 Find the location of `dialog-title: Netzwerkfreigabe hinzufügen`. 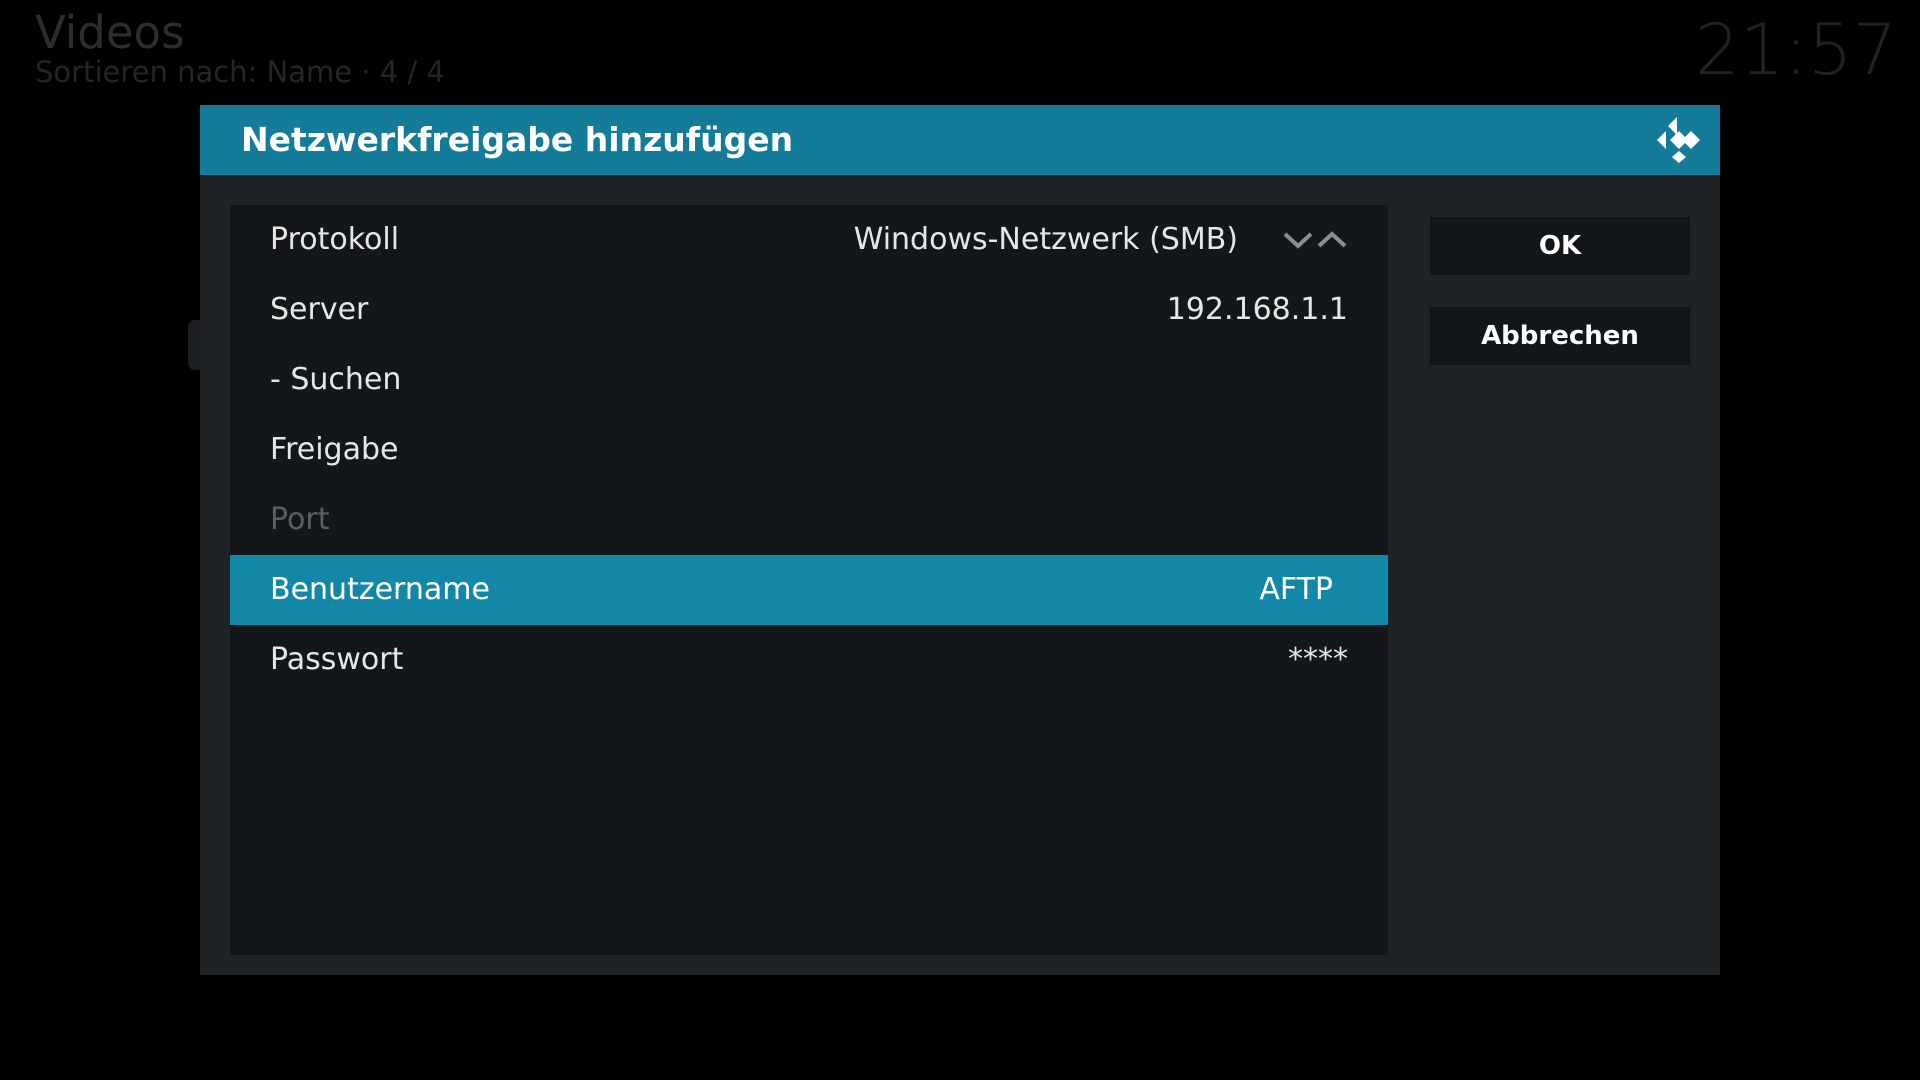

dialog-title: Netzwerkfreigabe hinzufügen is located at coordinates (517, 139).